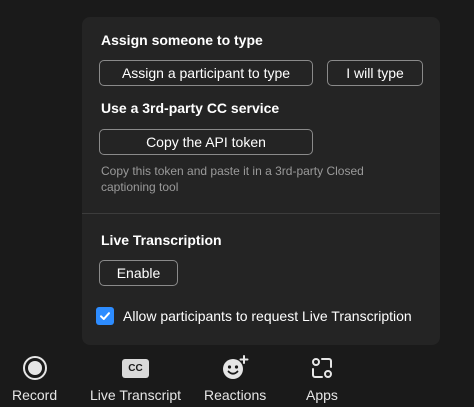 This screenshot has width=474, height=407. Describe the element at coordinates (35, 368) in the screenshot. I see `record-icon` at that location.